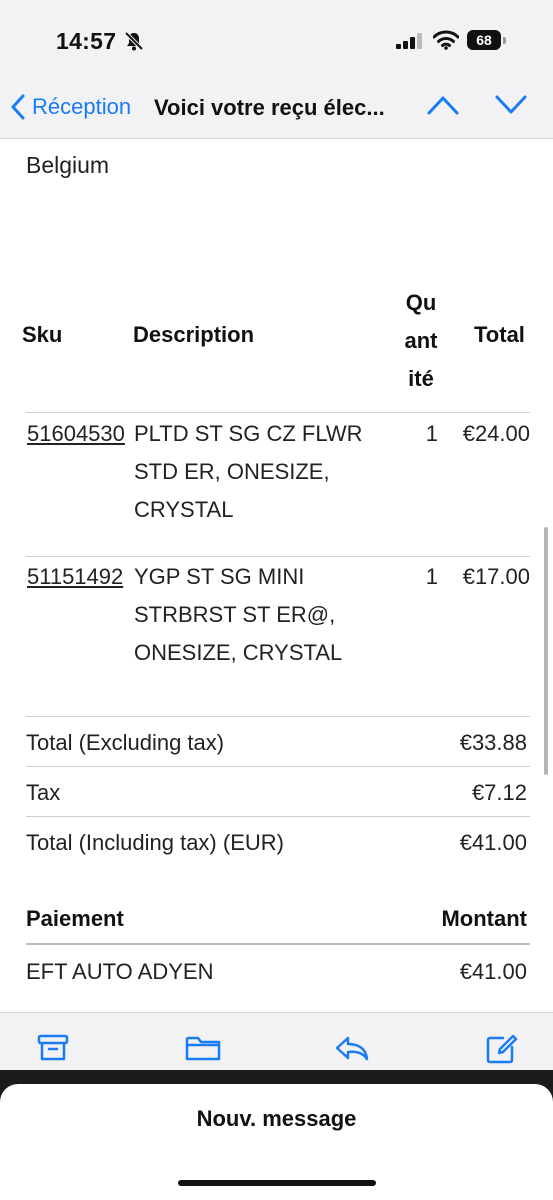  Describe the element at coordinates (546, 651) in the screenshot. I see `scrollbar` at that location.